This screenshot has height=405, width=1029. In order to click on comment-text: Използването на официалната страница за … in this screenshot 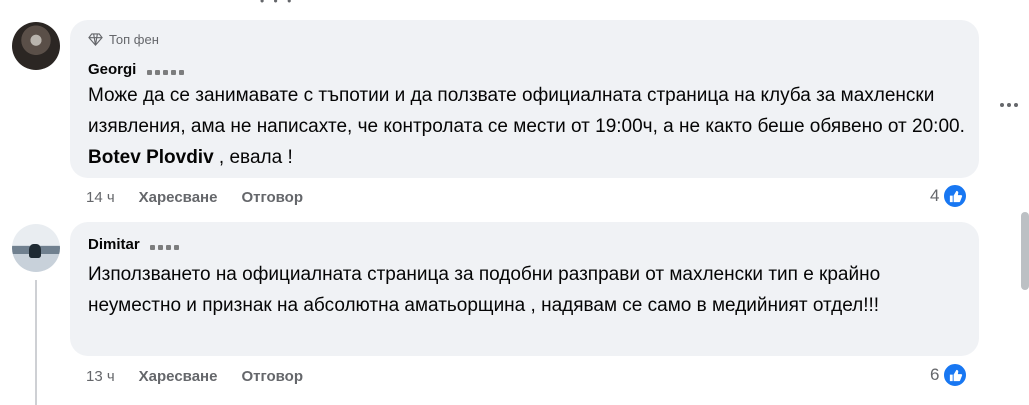, I will do `click(484, 290)`.